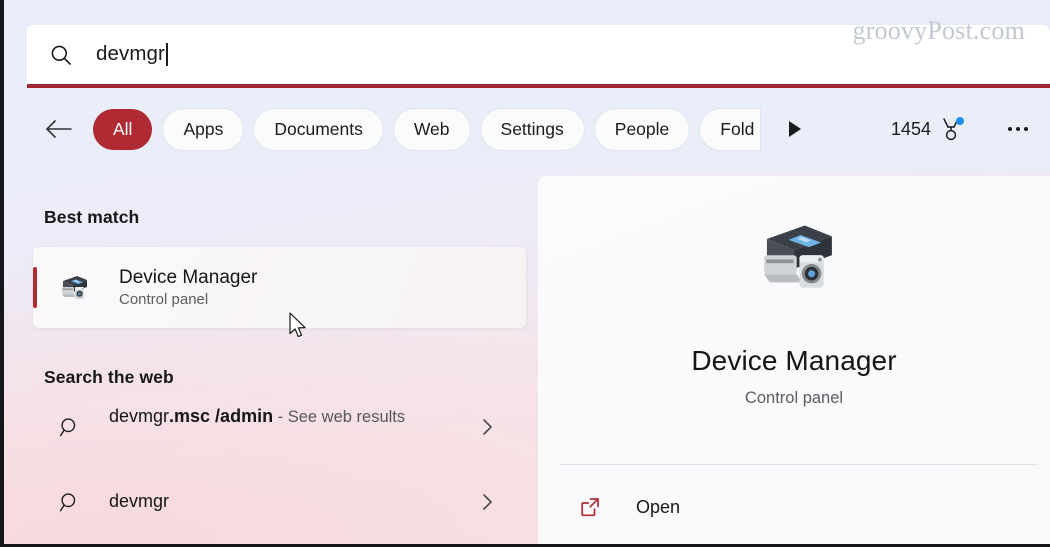 The width and height of the screenshot is (1050, 547). Describe the element at coordinates (109, 377) in the screenshot. I see `search-web-heading: Search the web` at that location.